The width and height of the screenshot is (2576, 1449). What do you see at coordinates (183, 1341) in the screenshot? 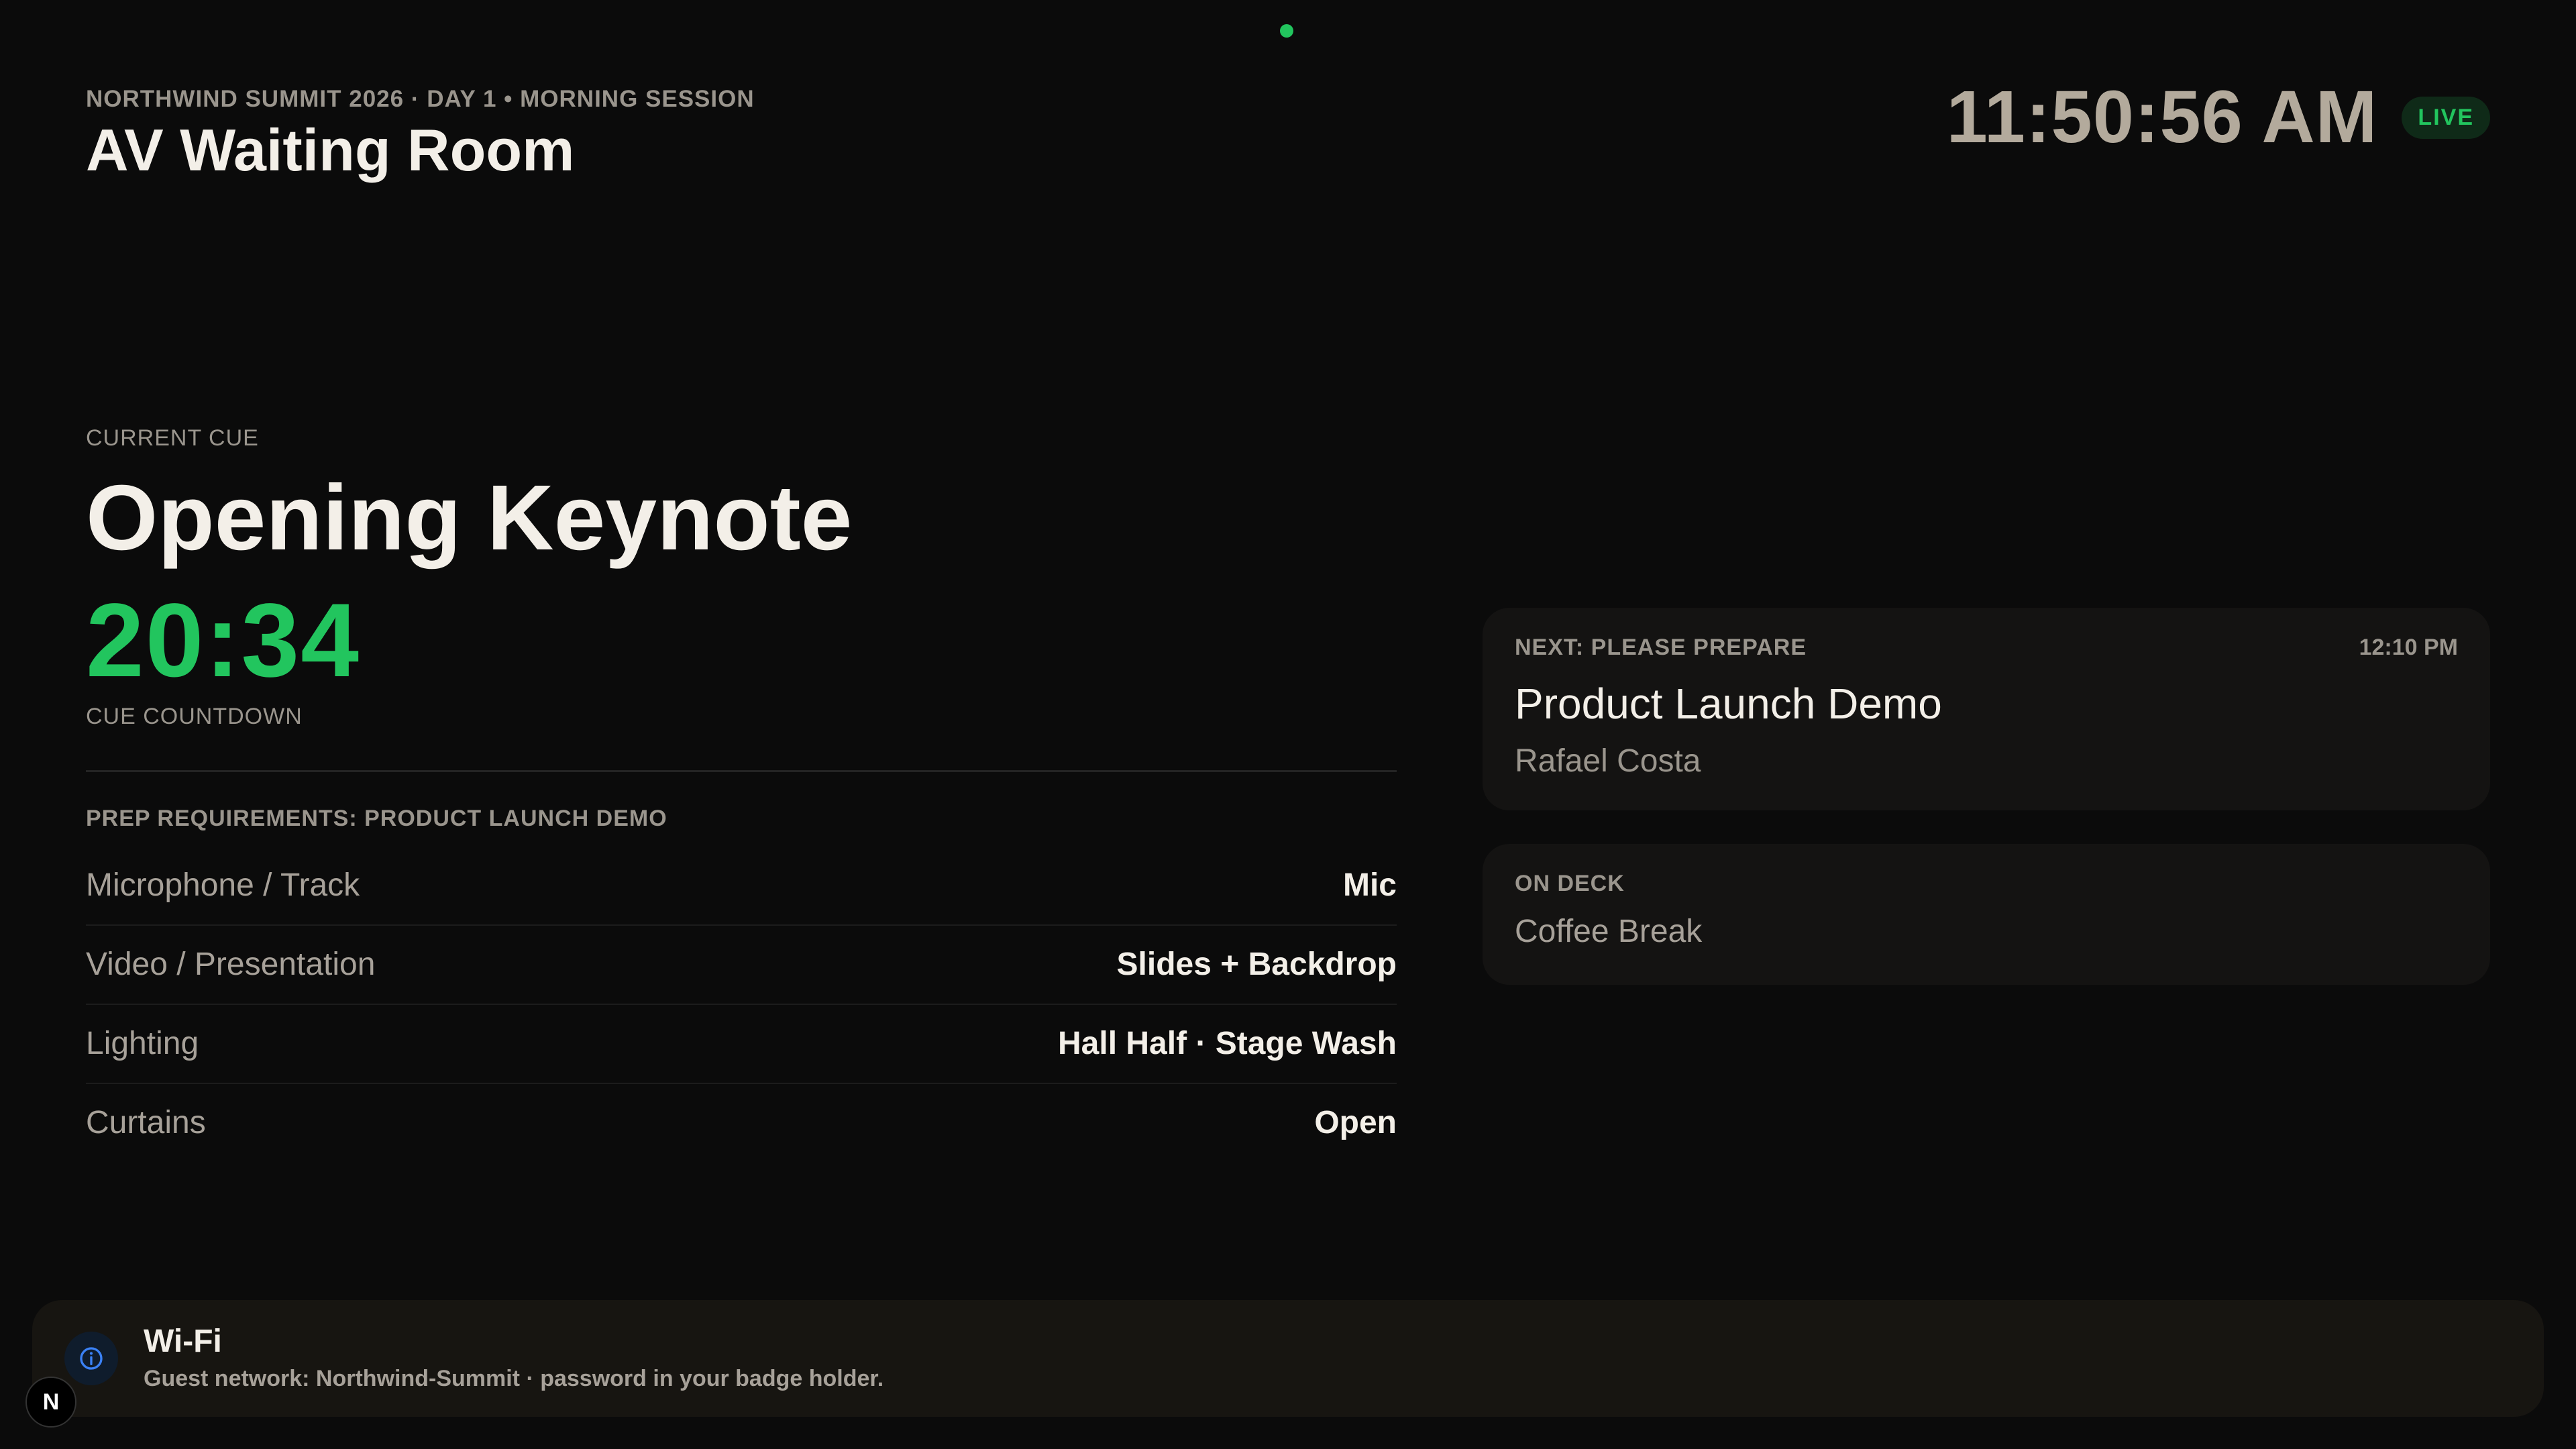
I see `notice-title: Wi-Fi` at bounding box center [183, 1341].